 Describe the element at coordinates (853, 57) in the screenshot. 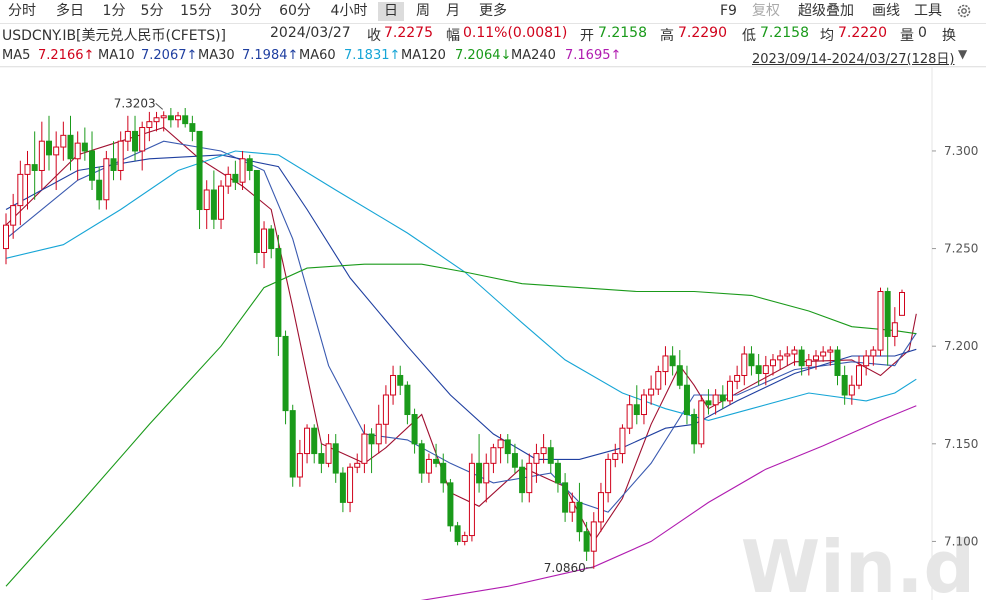

I see `date-range-label: 2023/09/14-2024/03/27(128日)` at that location.